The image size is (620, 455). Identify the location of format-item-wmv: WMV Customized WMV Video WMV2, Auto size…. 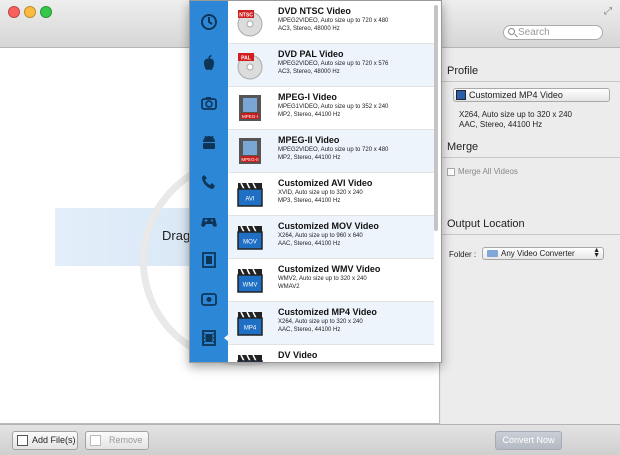
(331, 280).